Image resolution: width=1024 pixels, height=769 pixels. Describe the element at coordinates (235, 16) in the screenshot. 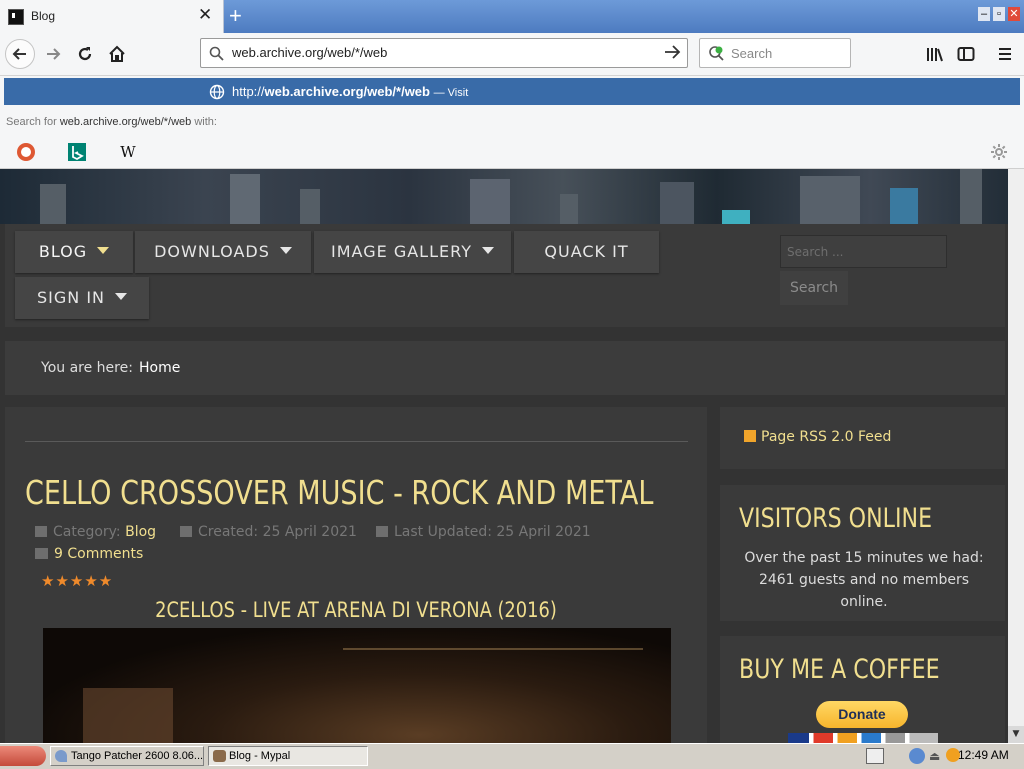

I see `new-tab-button: +` at that location.